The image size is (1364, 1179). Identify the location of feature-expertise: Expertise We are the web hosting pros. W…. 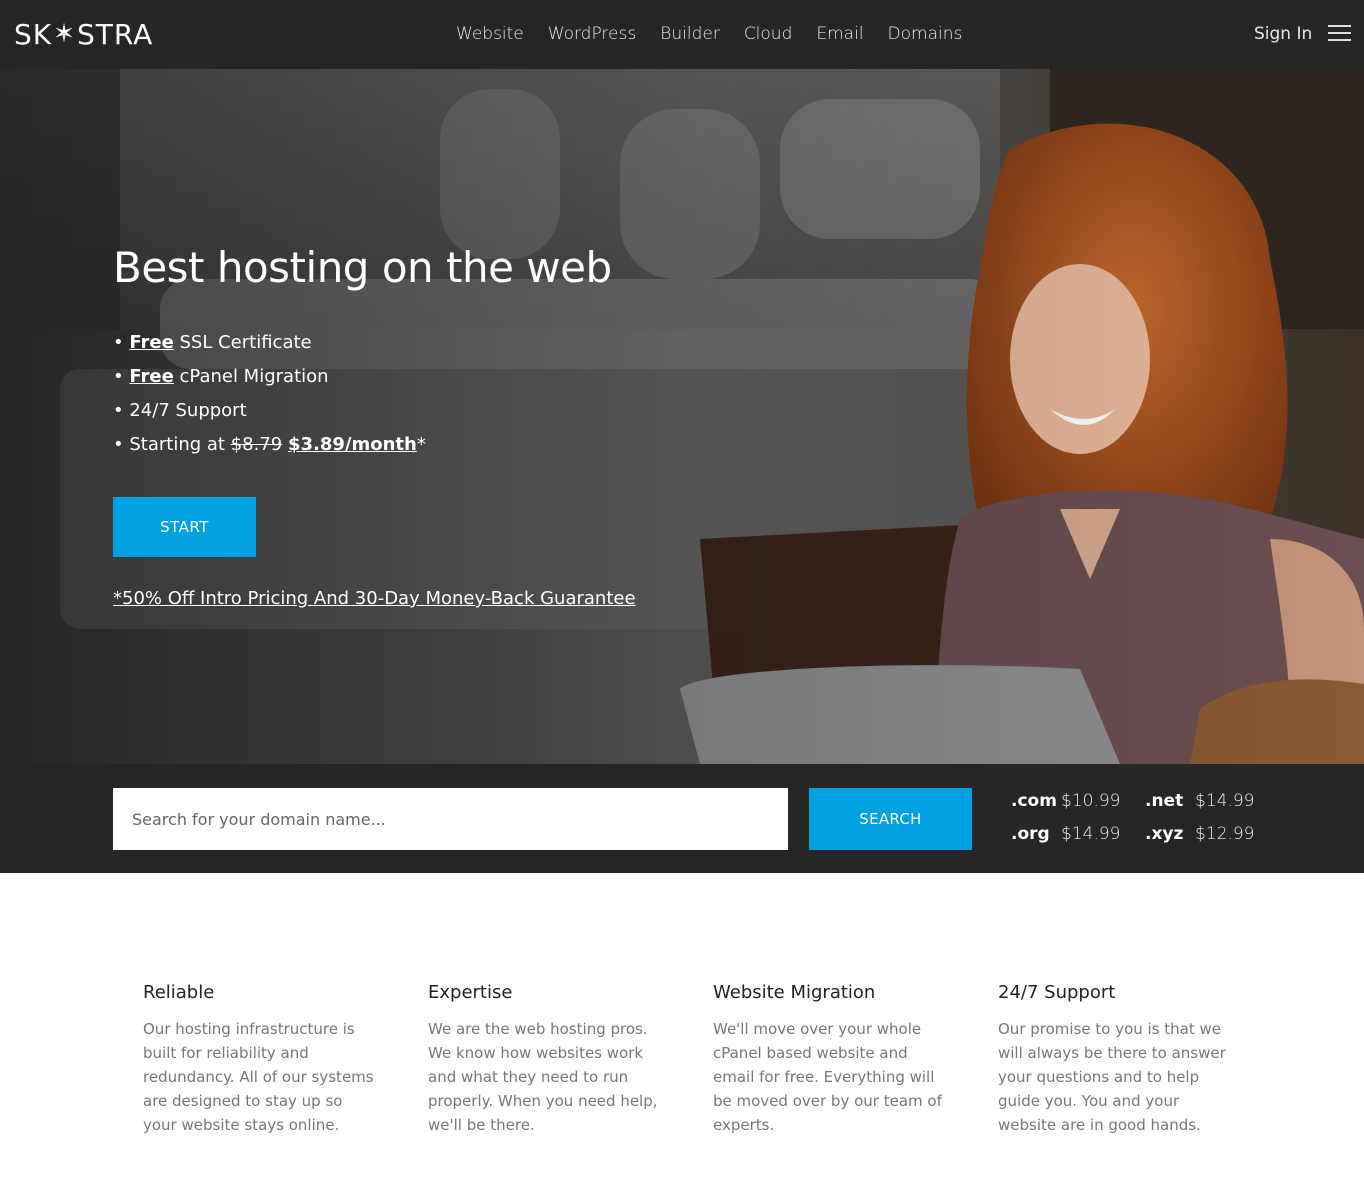
(546, 1059).